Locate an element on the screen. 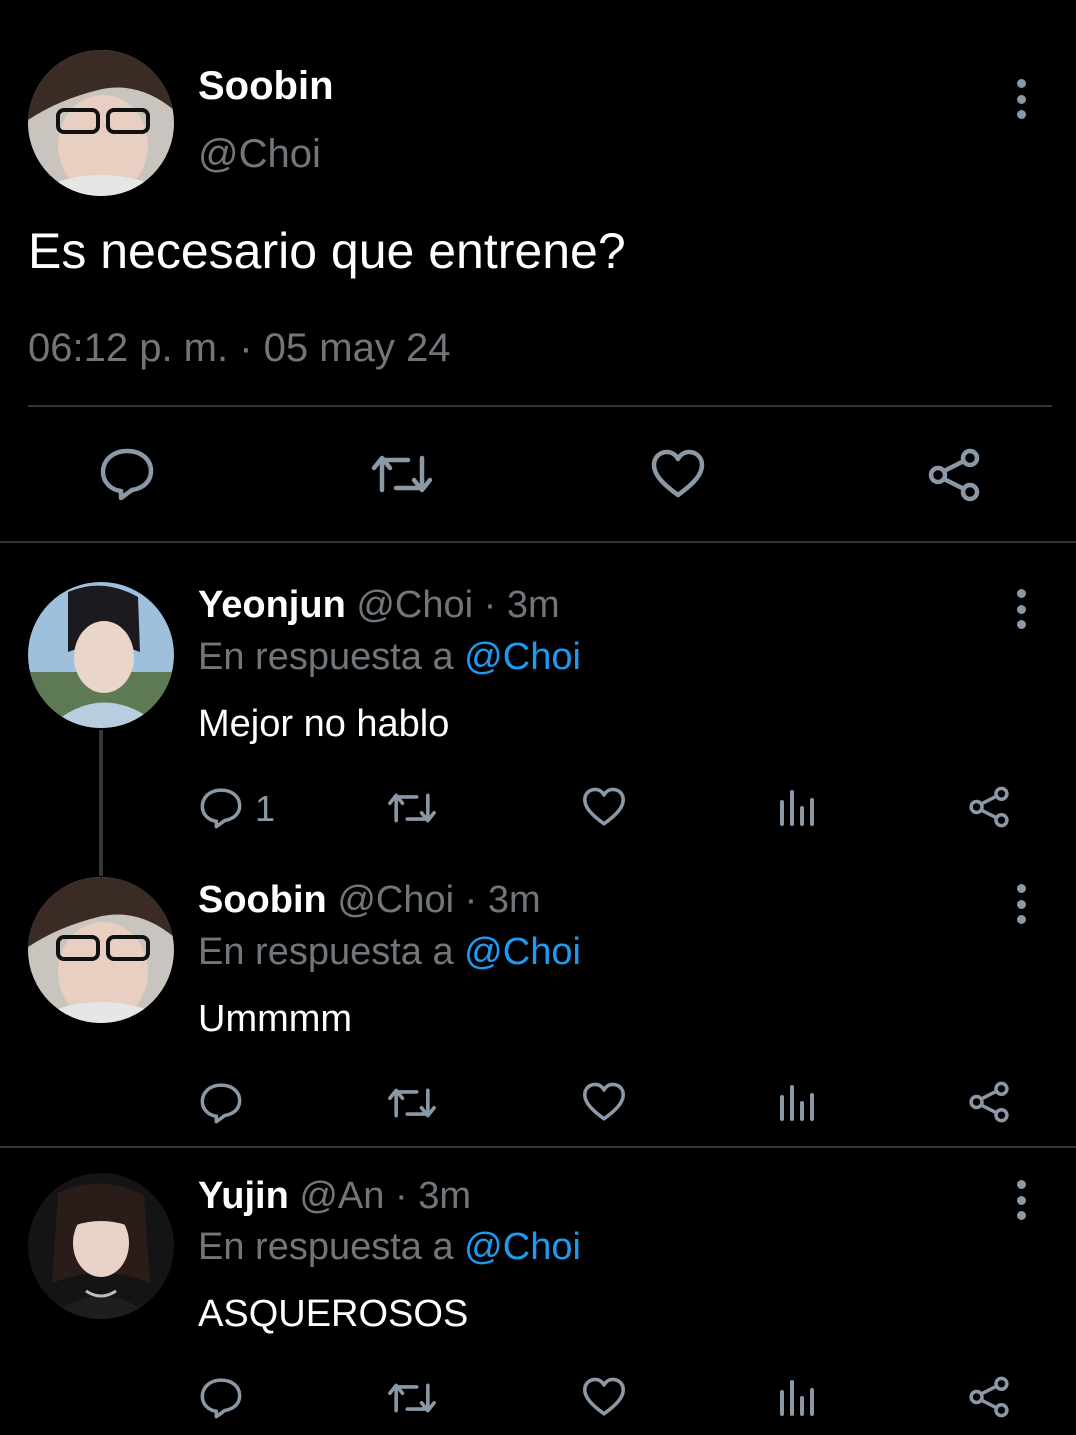 The image size is (1076, 1435). reply-header: Soobin @Choi · 3m is located at coordinates (369, 900).